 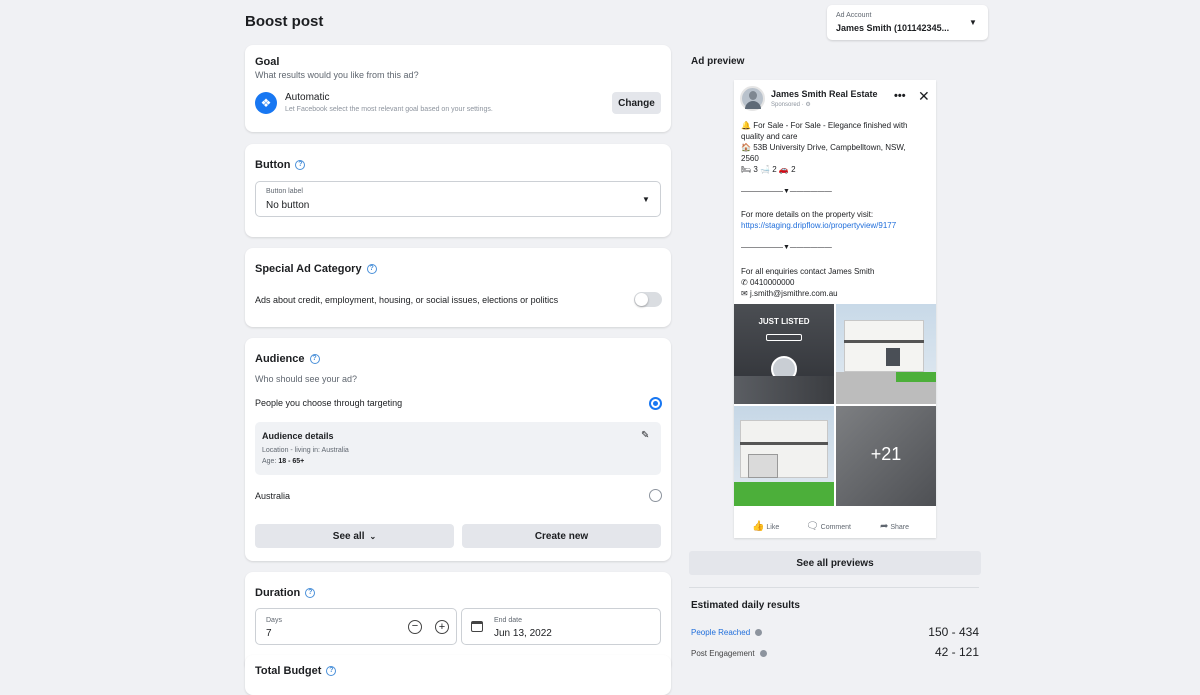 I want to click on post-email-text: j.smith@jsmithre.com.au, so click(x=793, y=293).